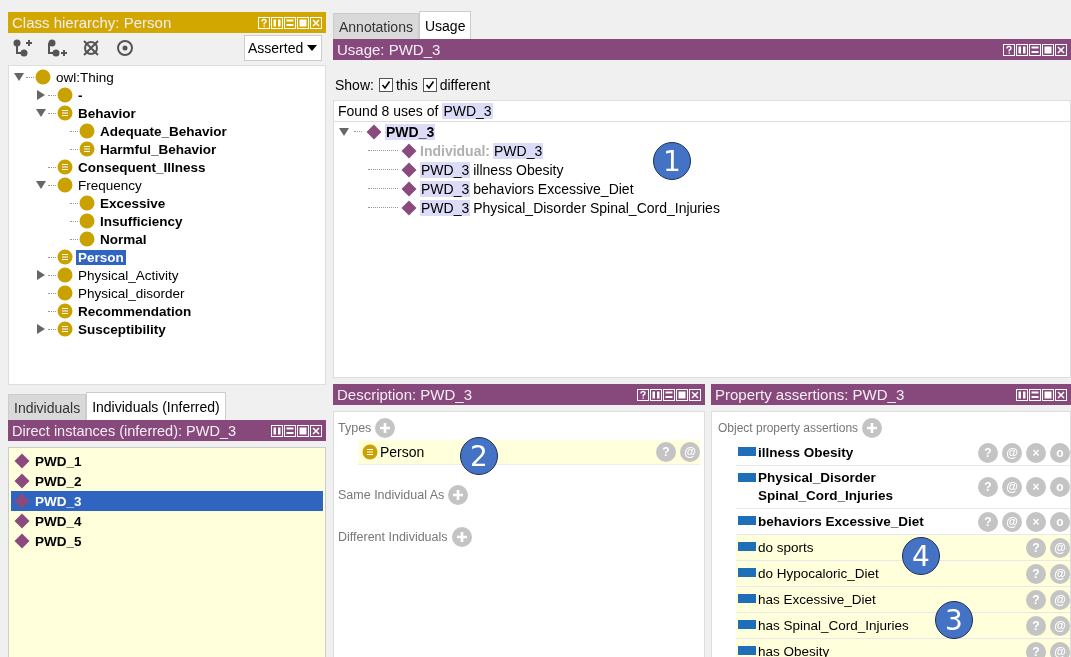 Image resolution: width=1071 pixels, height=657 pixels. What do you see at coordinates (133, 203) in the screenshot?
I see `class-tree-item: Excessive` at bounding box center [133, 203].